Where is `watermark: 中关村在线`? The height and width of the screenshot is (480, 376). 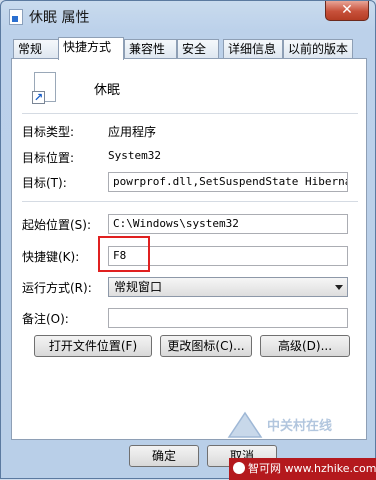 watermark: 中关村在线 is located at coordinates (301, 425).